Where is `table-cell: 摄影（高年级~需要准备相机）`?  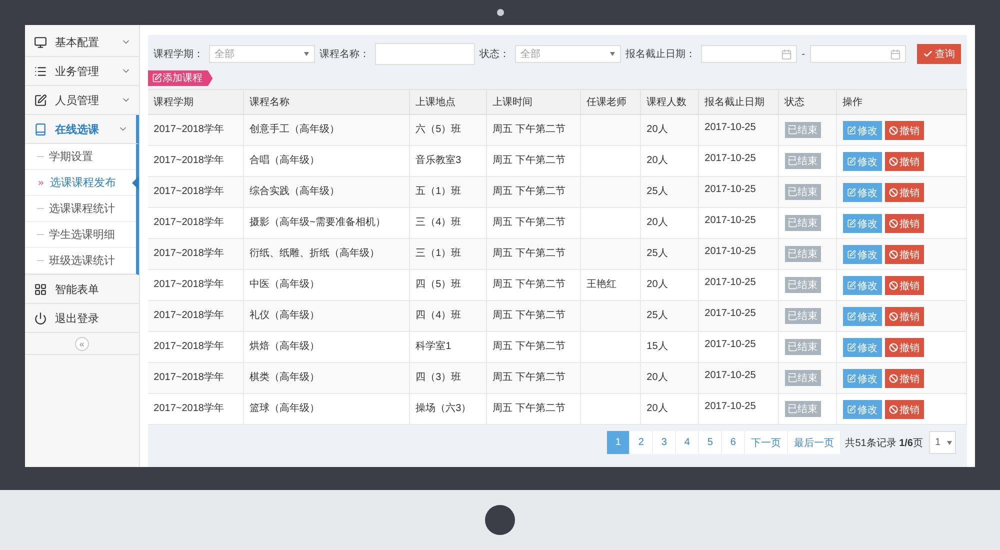 table-cell: 摄影（高年级~需要准备相机） is located at coordinates (327, 224).